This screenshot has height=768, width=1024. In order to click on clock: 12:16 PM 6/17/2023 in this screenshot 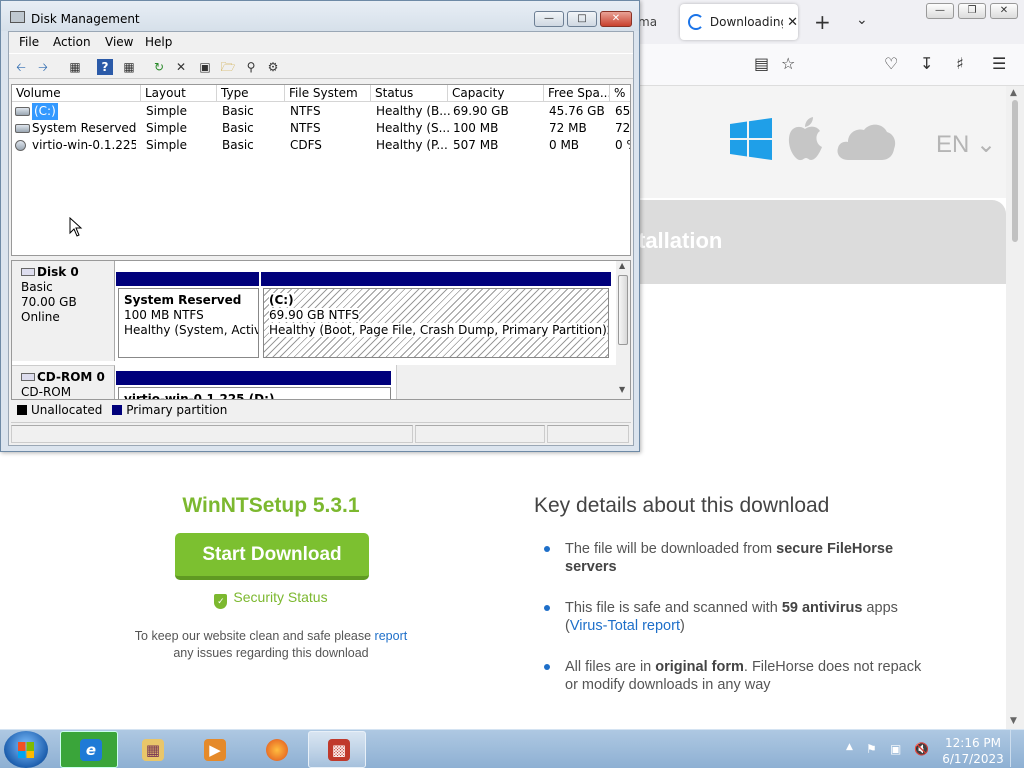, I will do `click(973, 751)`.